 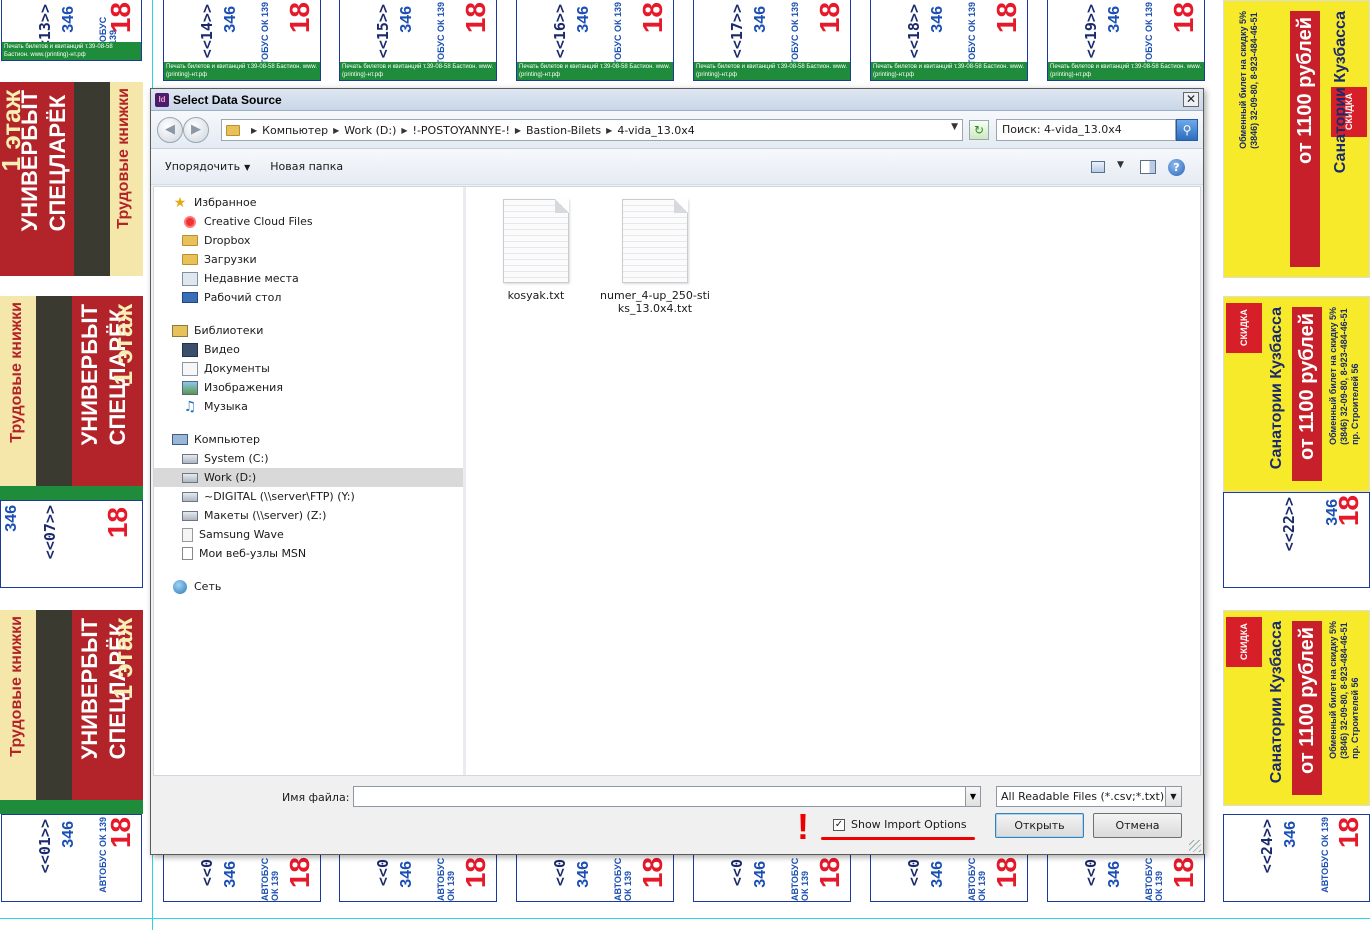 What do you see at coordinates (308, 297) in the screenshot?
I see `nav-desktop: Рабочий стол` at bounding box center [308, 297].